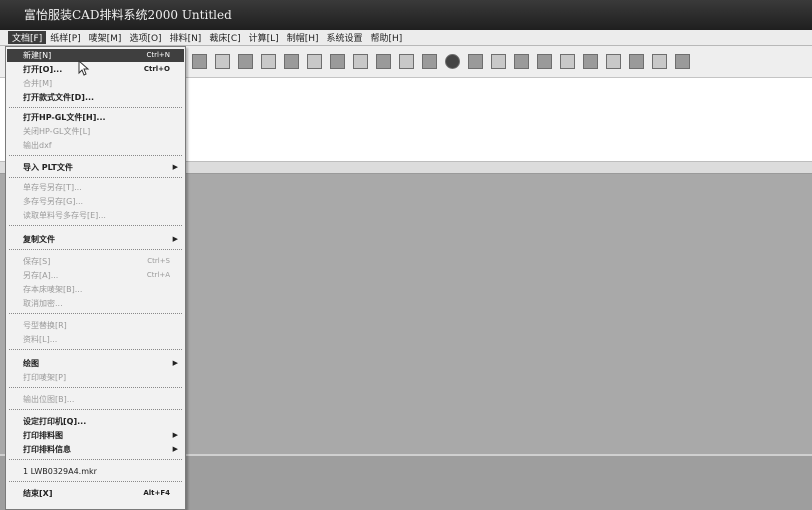 Image resolution: width=812 pixels, height=510 pixels. Describe the element at coordinates (590, 61) in the screenshot. I see `info-icon` at that location.